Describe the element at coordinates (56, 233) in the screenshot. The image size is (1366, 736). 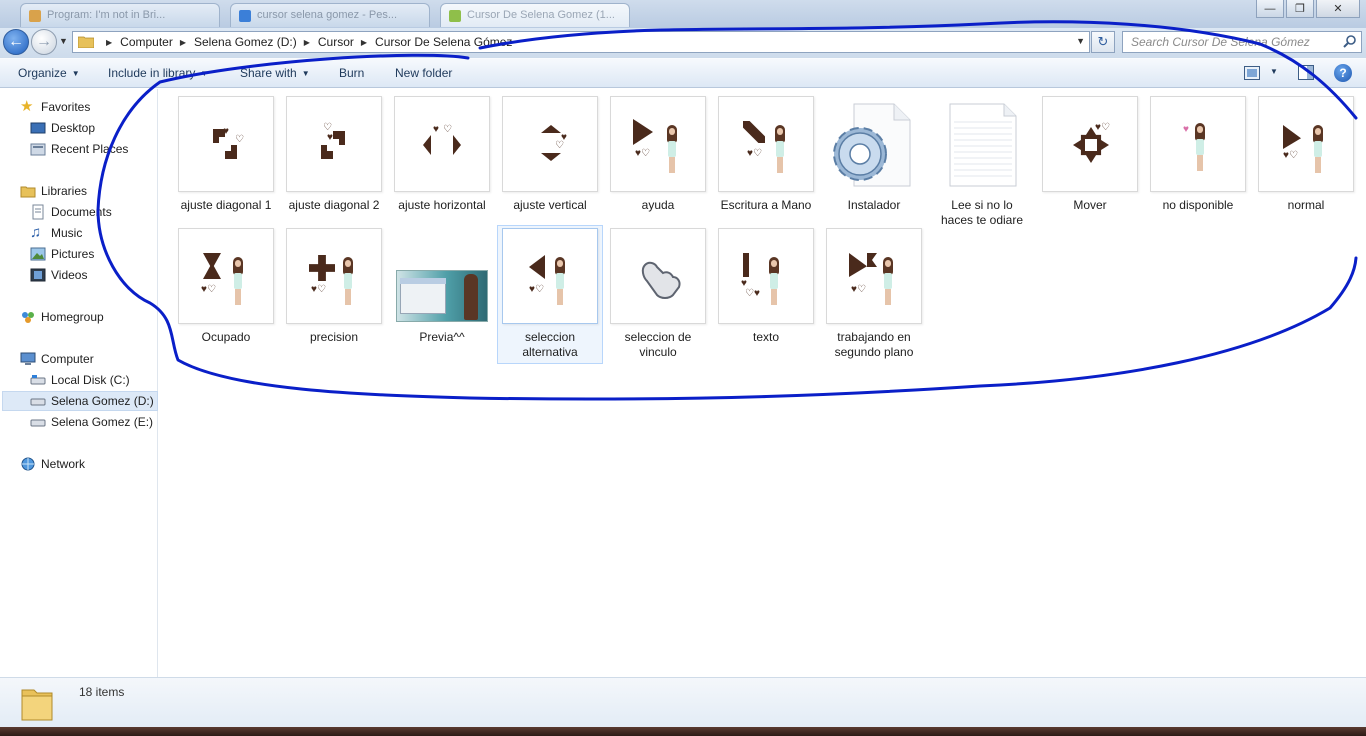
I see `nav-music: ♫ Music` at that location.